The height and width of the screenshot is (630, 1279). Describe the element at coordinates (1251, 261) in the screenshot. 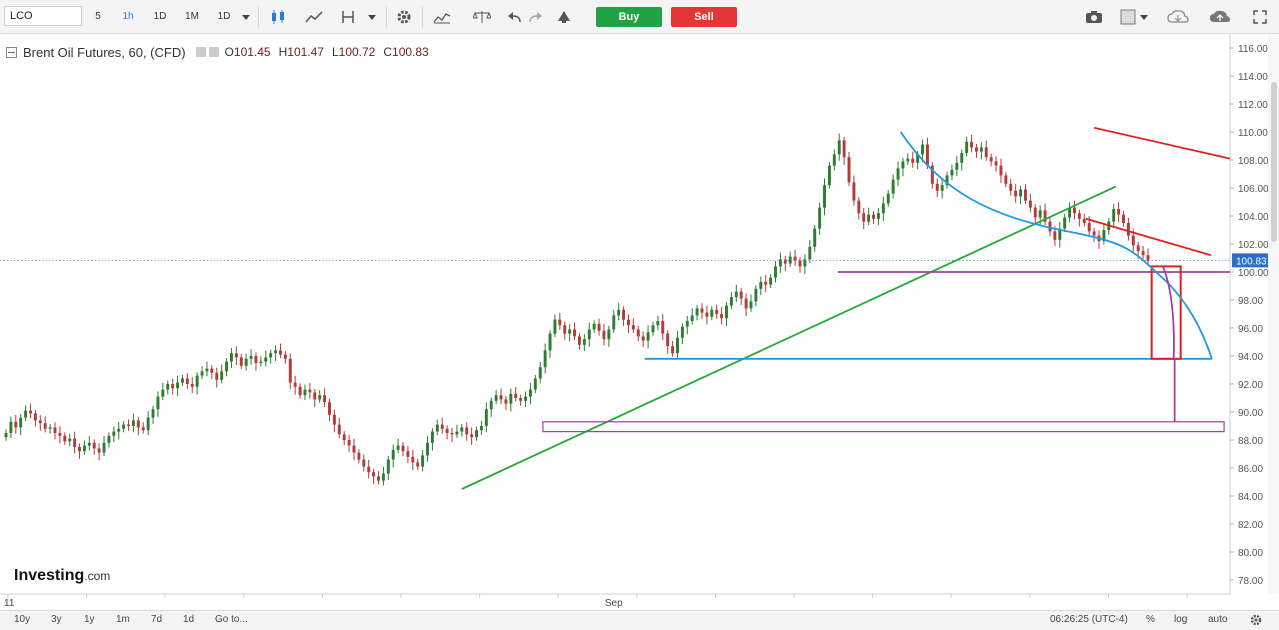

I see `last-price-label: 100.83` at that location.